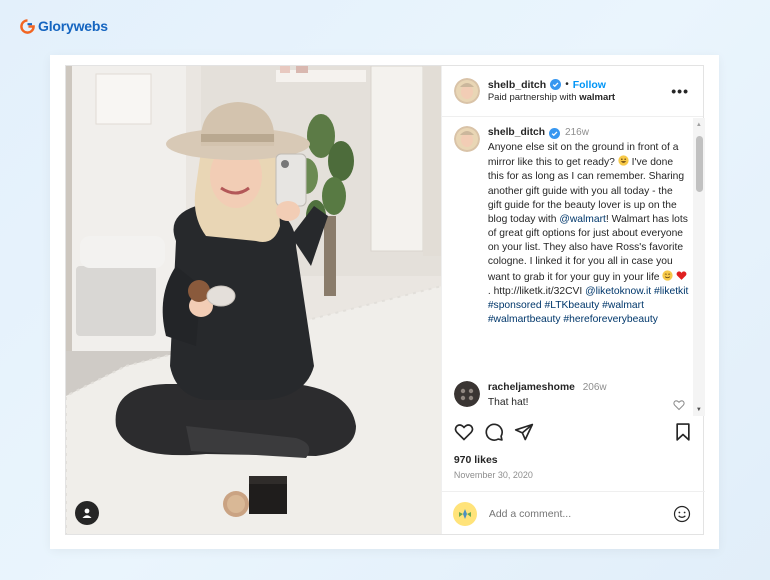  Describe the element at coordinates (532, 97) in the screenshot. I see `paid-prefix: Paid partnership with` at that location.